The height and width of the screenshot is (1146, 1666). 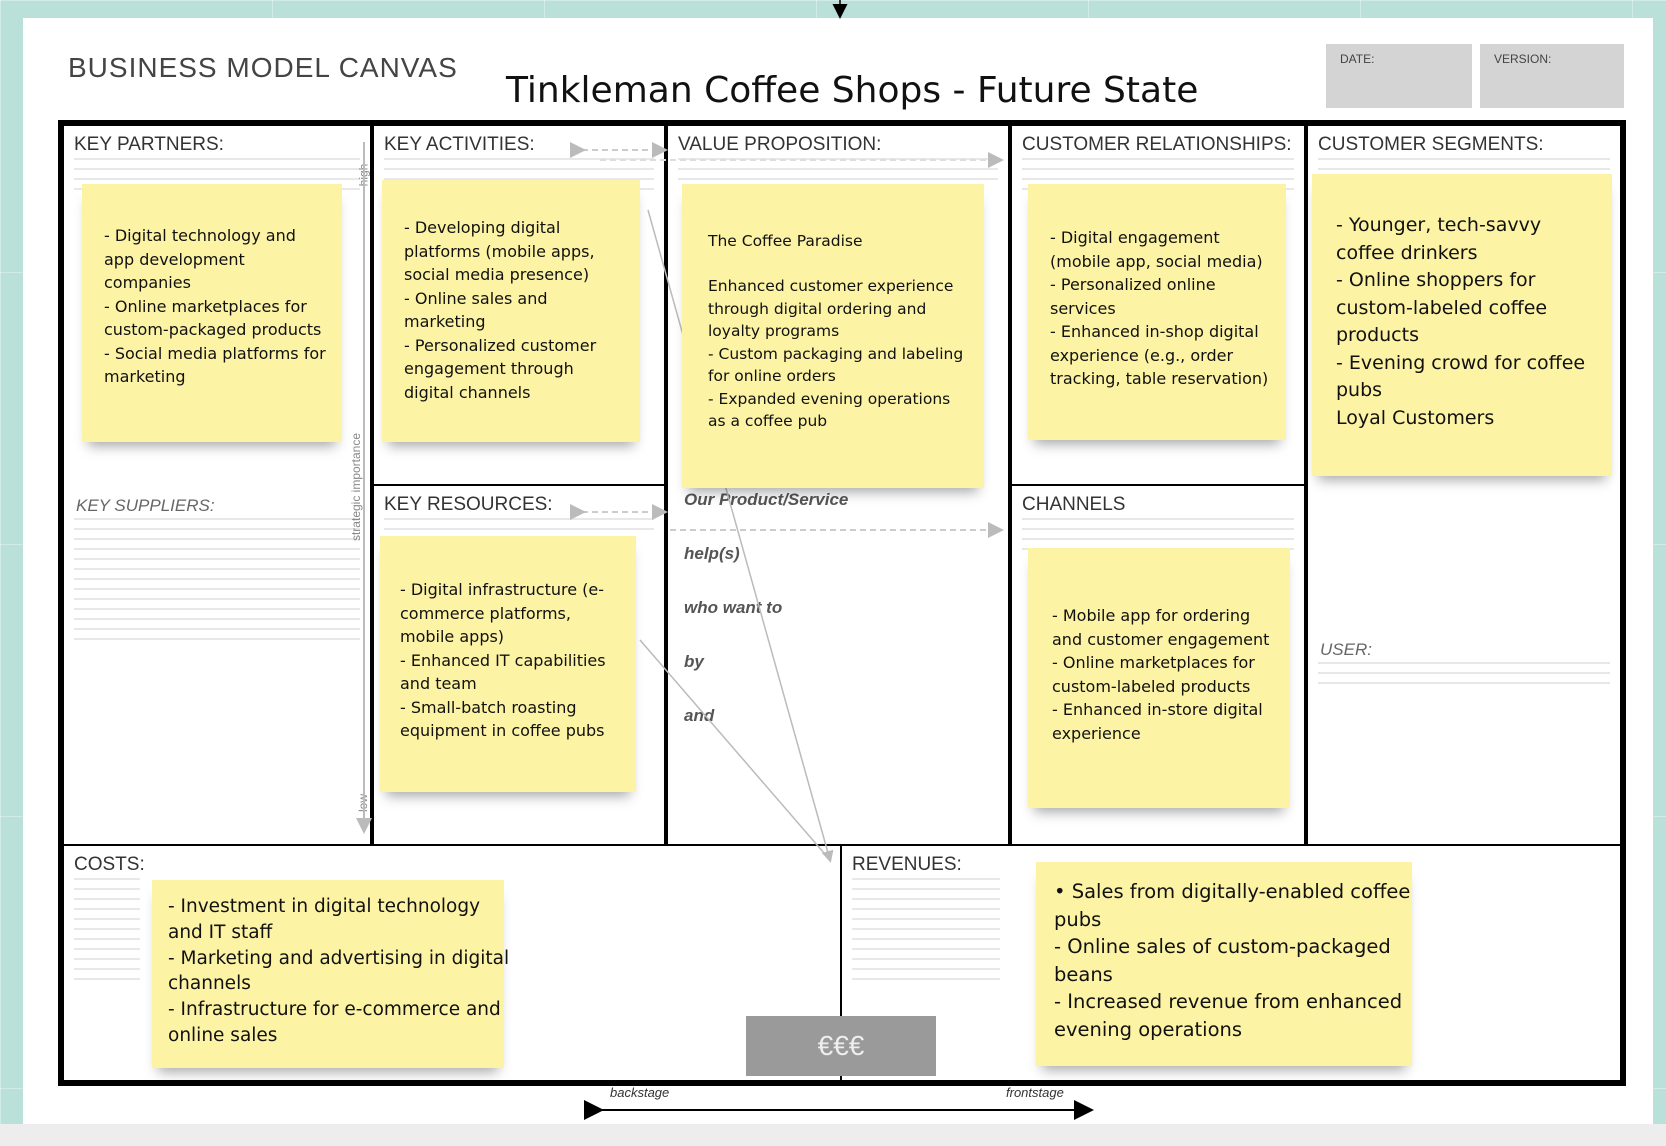 What do you see at coordinates (1552, 76) in the screenshot?
I see `version-box: VERSION:` at bounding box center [1552, 76].